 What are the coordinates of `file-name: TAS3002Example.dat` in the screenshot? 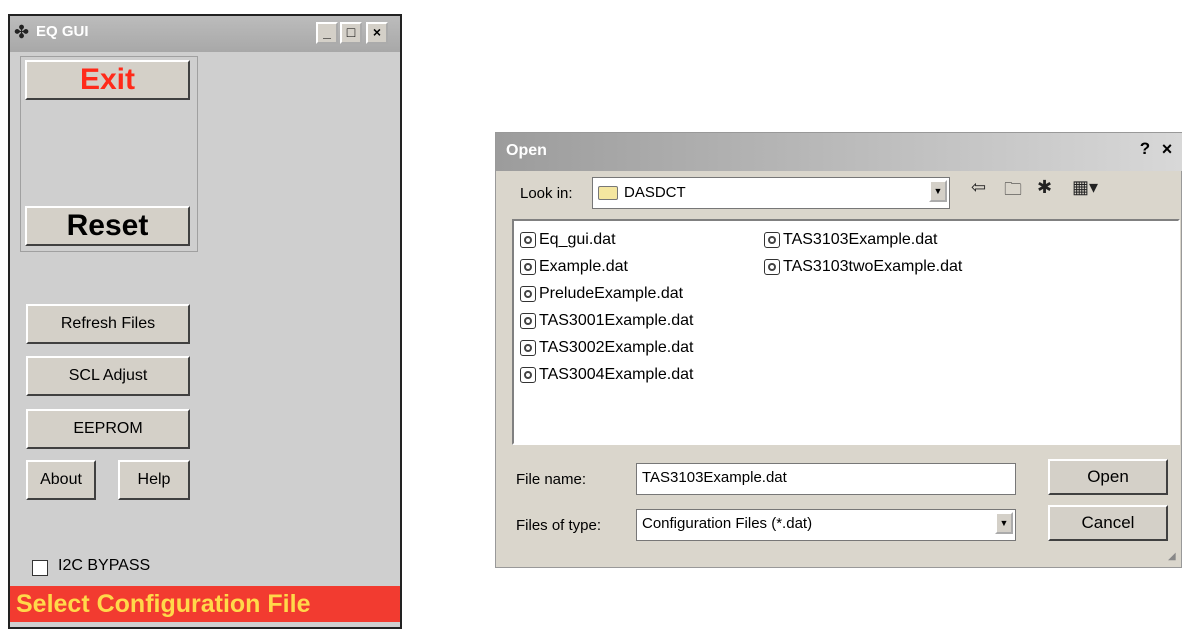 It's located at (616, 347).